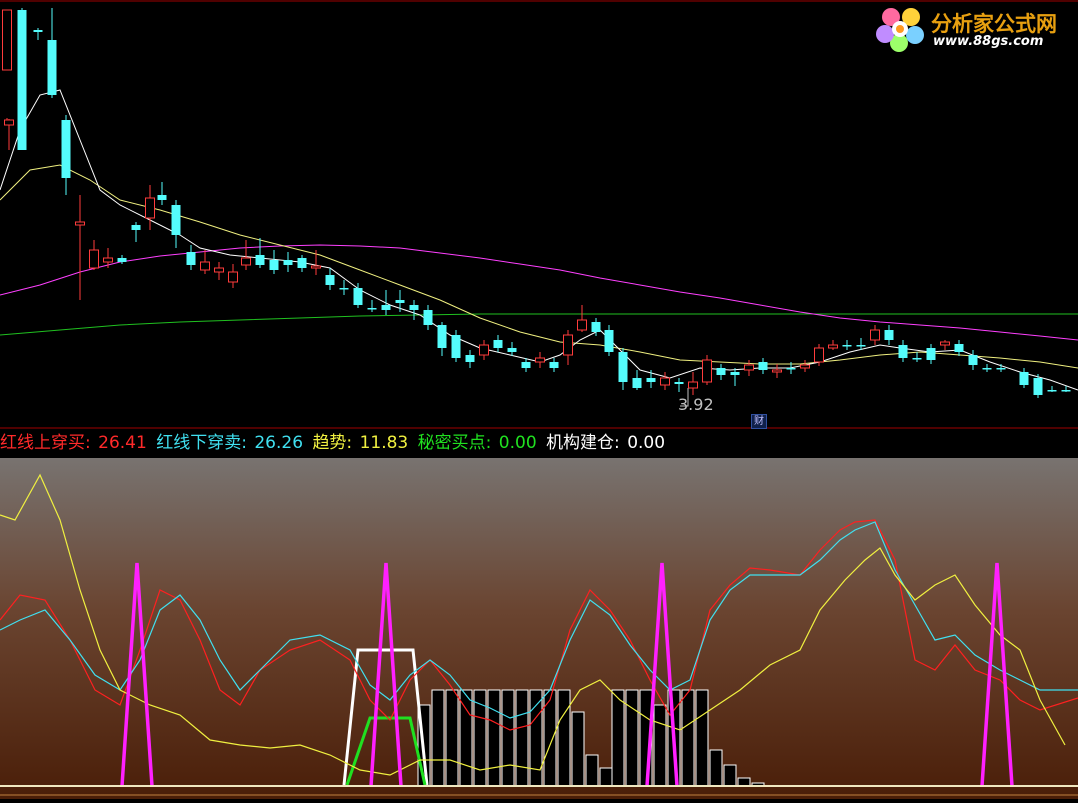  Describe the element at coordinates (696, 404) in the screenshot. I see `low-price-label: 3.92` at that location.